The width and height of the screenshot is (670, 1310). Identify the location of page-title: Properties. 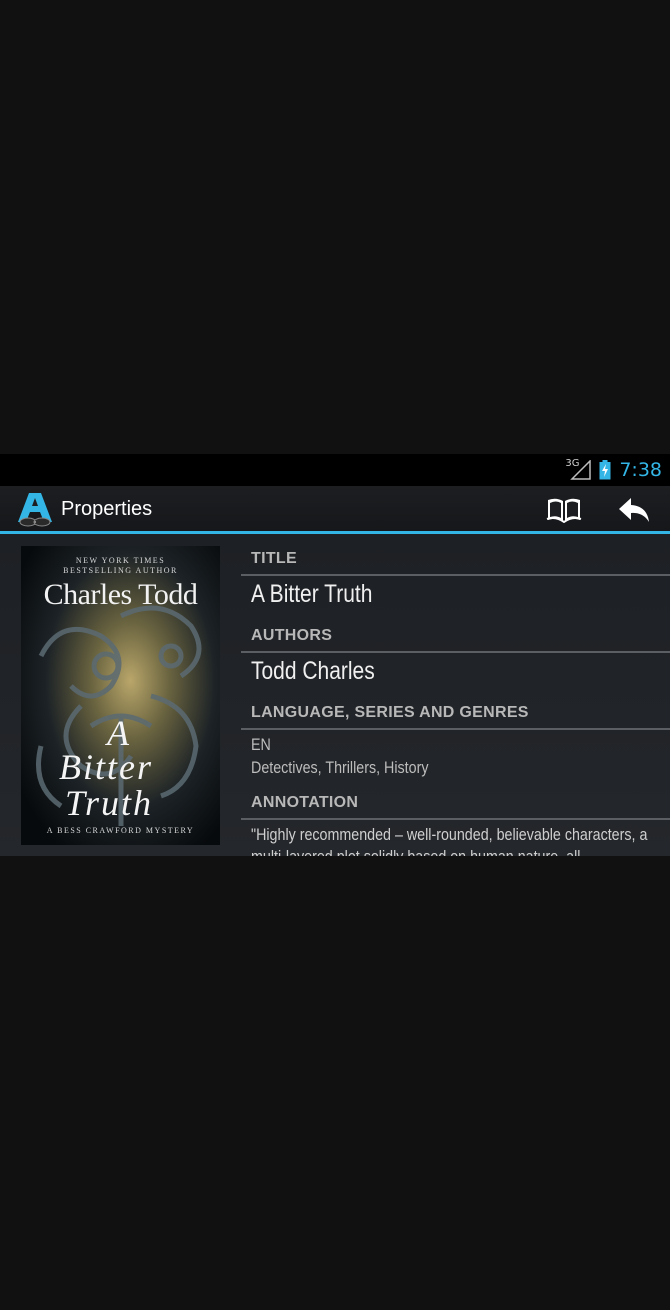
(107, 509).